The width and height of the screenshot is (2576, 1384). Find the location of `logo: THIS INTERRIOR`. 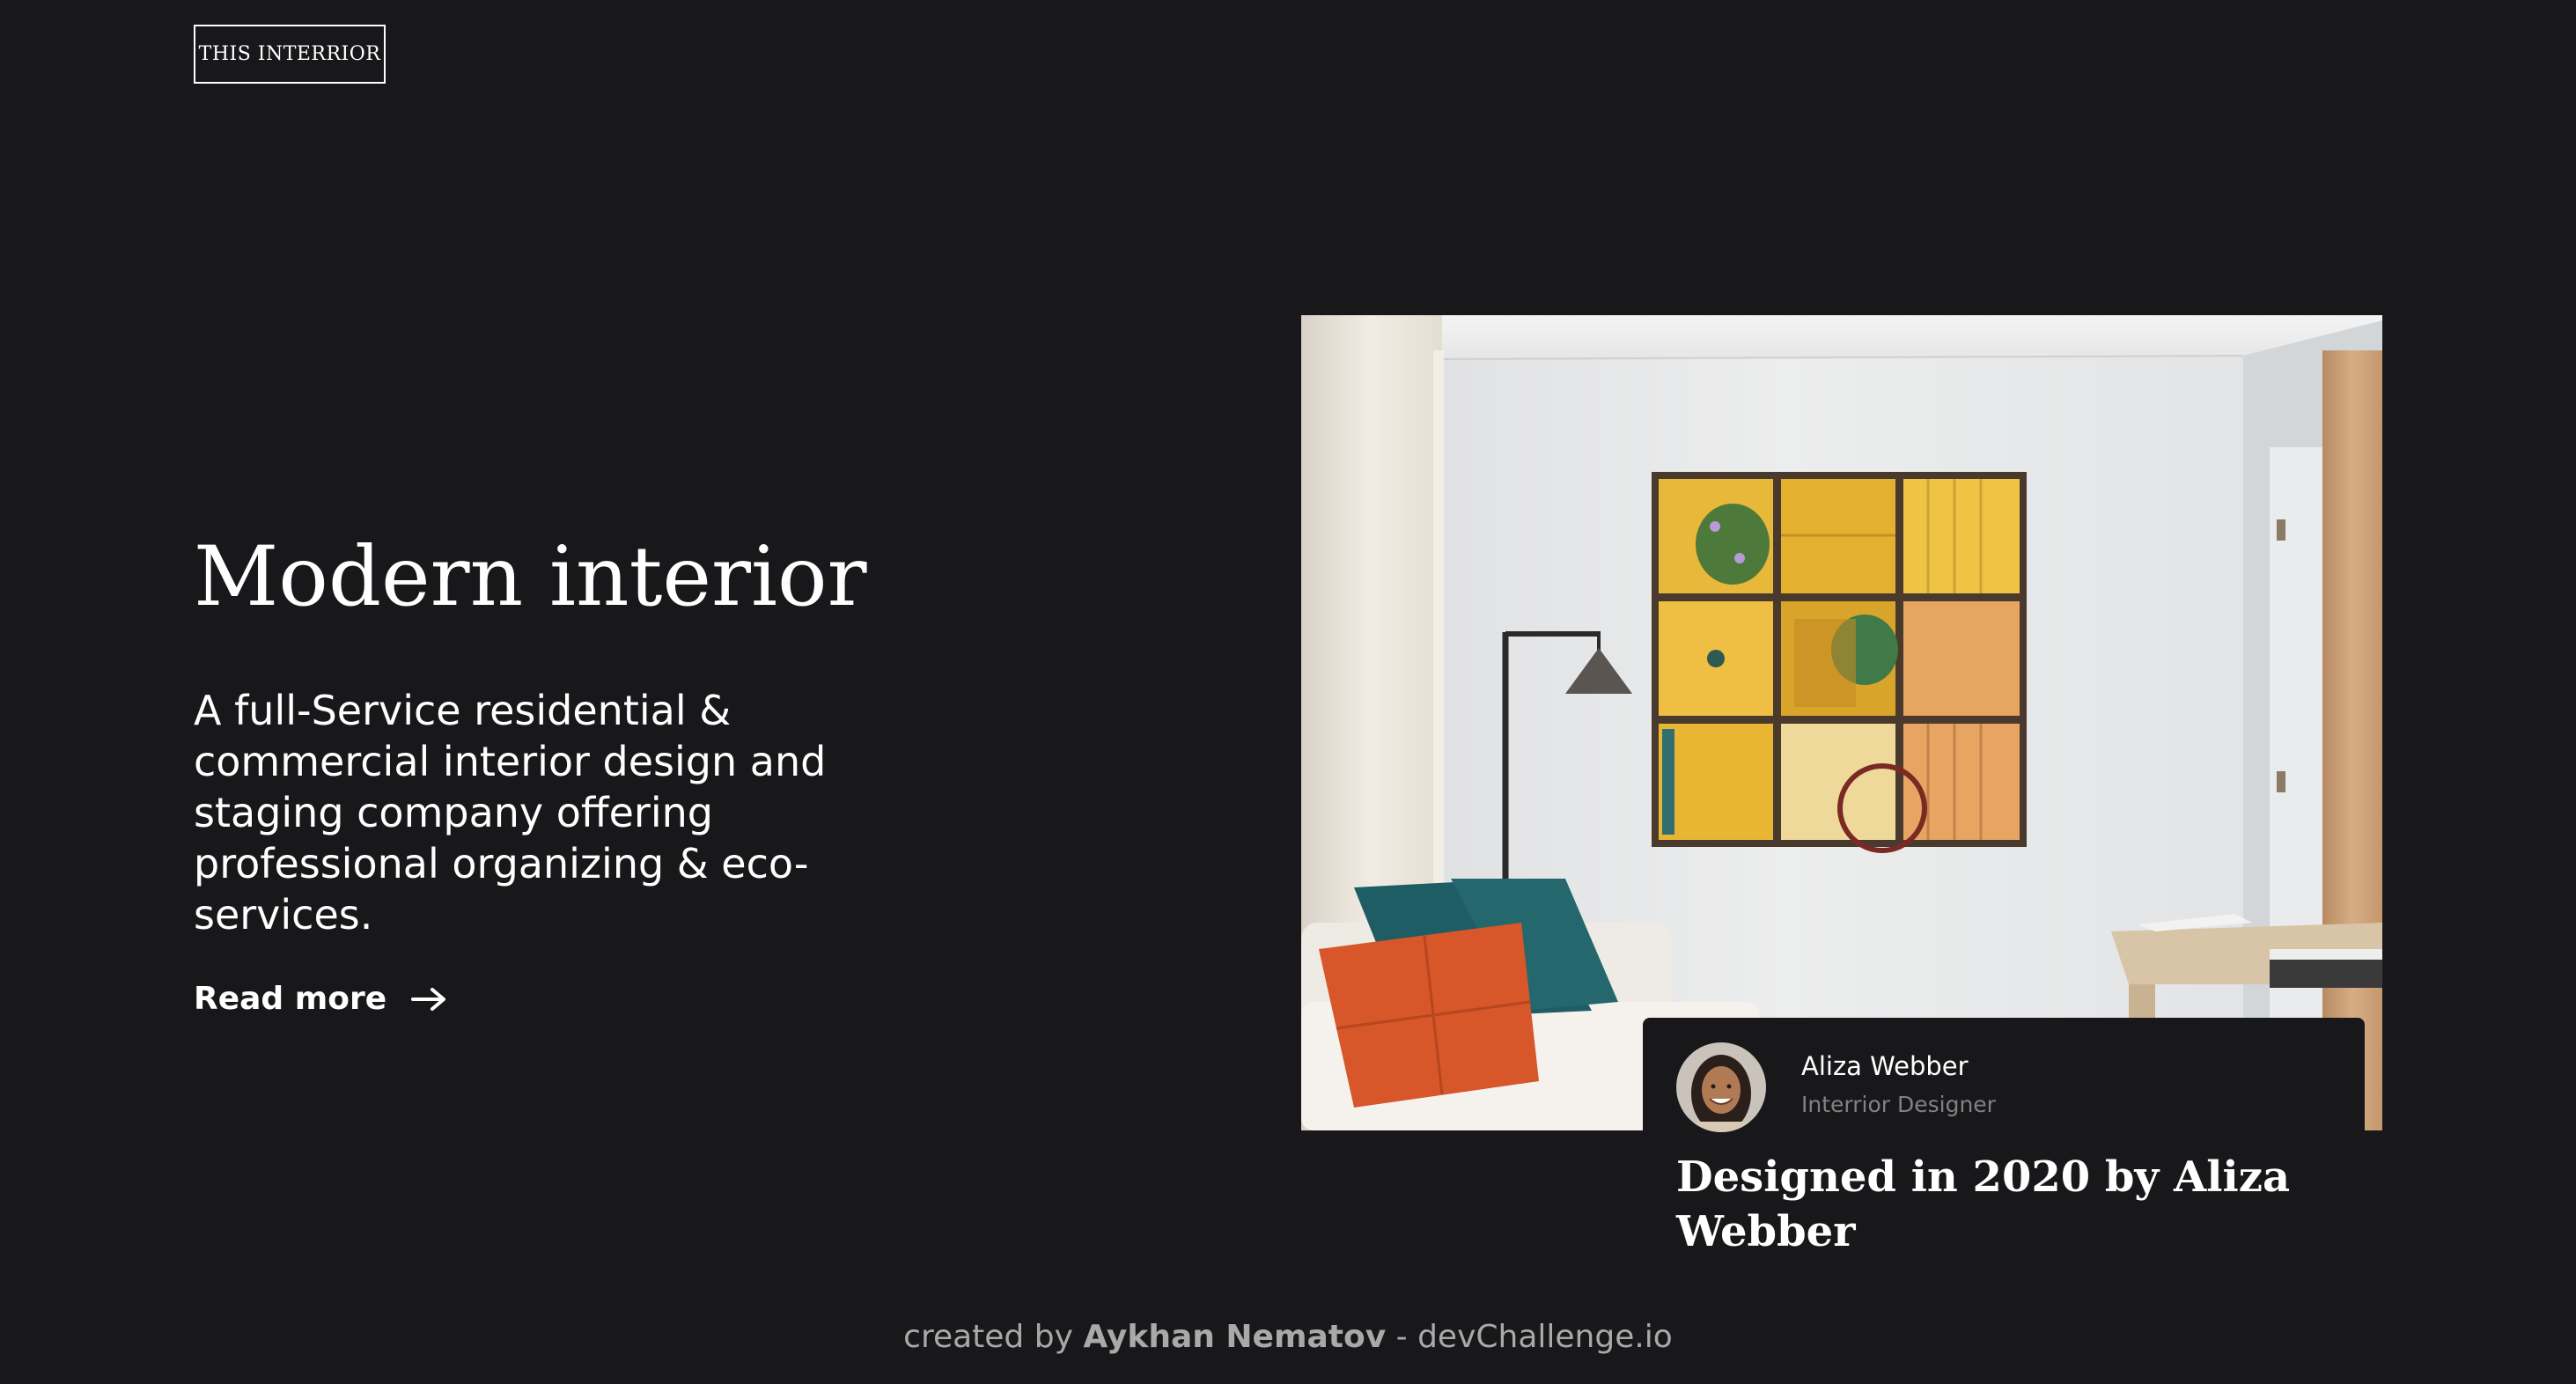

logo: THIS INTERRIOR is located at coordinates (290, 54).